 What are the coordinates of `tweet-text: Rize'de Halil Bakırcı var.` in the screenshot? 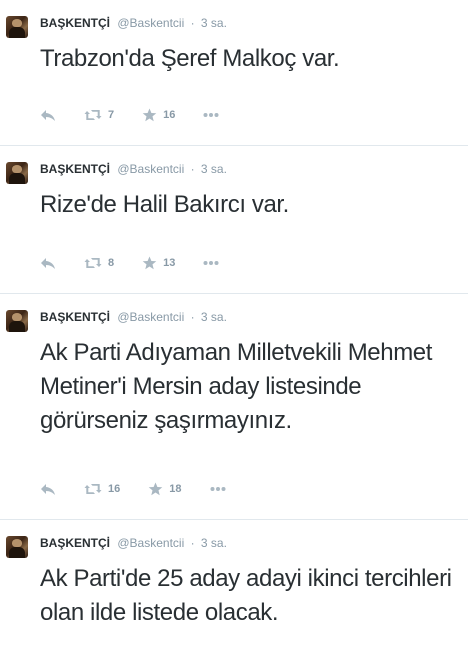 It's located at (164, 204).